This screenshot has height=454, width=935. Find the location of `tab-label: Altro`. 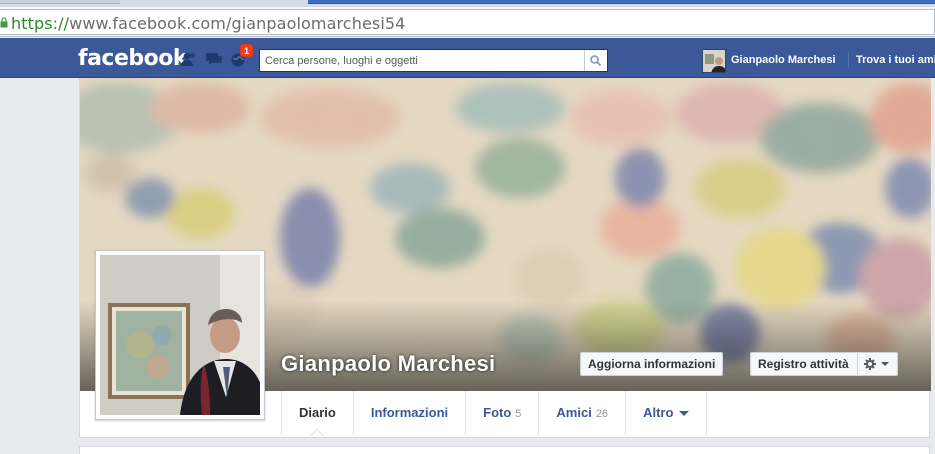

tab-label: Altro is located at coordinates (658, 412).